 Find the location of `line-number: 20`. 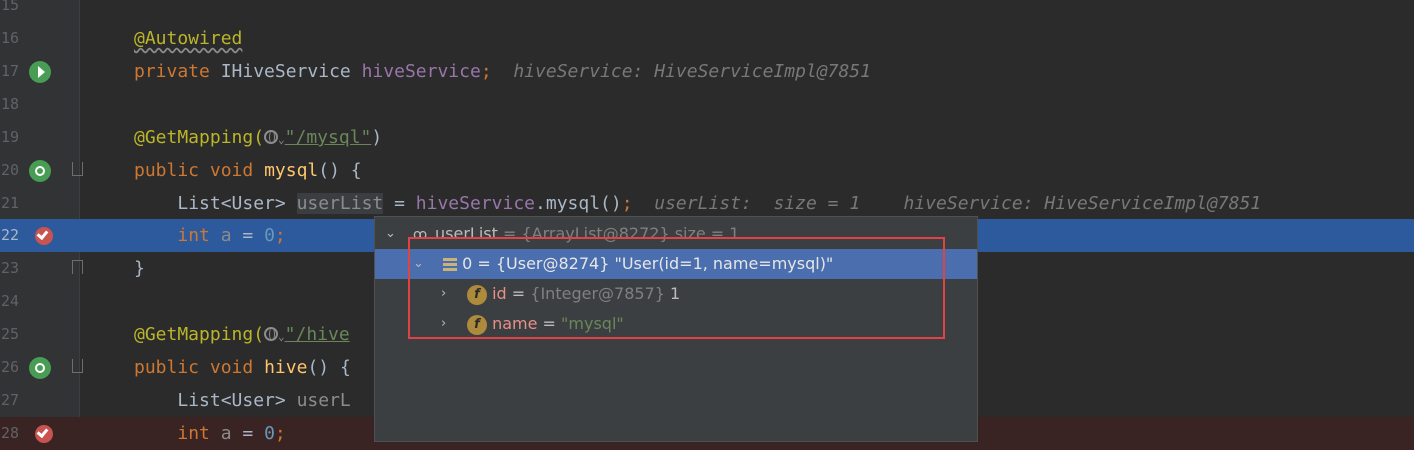

line-number: 20 is located at coordinates (9, 170).